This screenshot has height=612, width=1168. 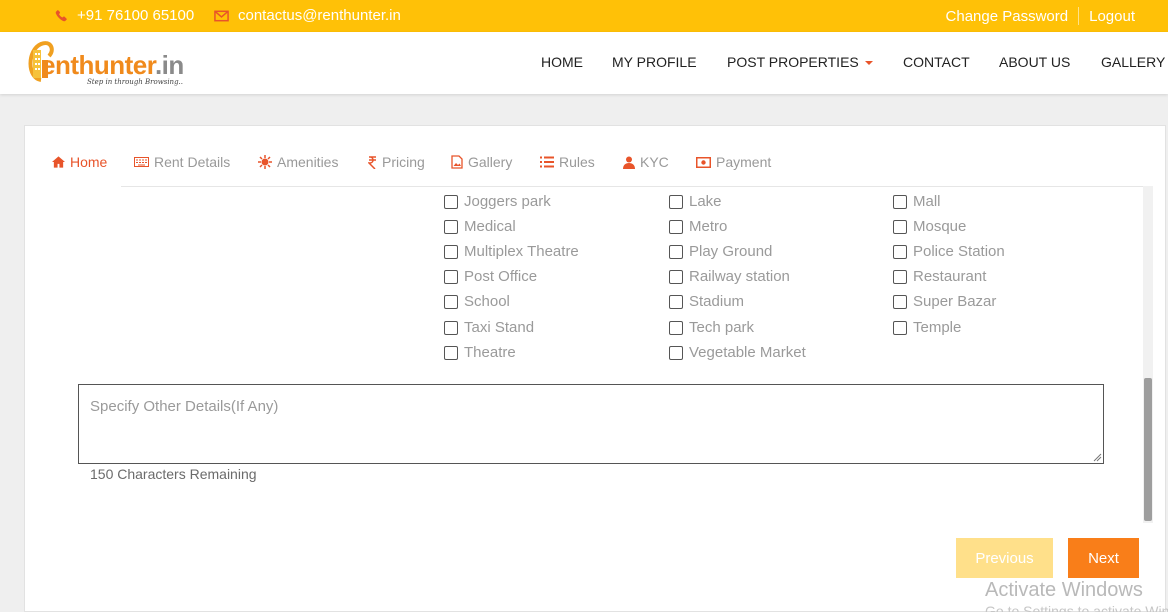 I want to click on amenity-checkbox-item: Railway station, so click(x=729, y=276).